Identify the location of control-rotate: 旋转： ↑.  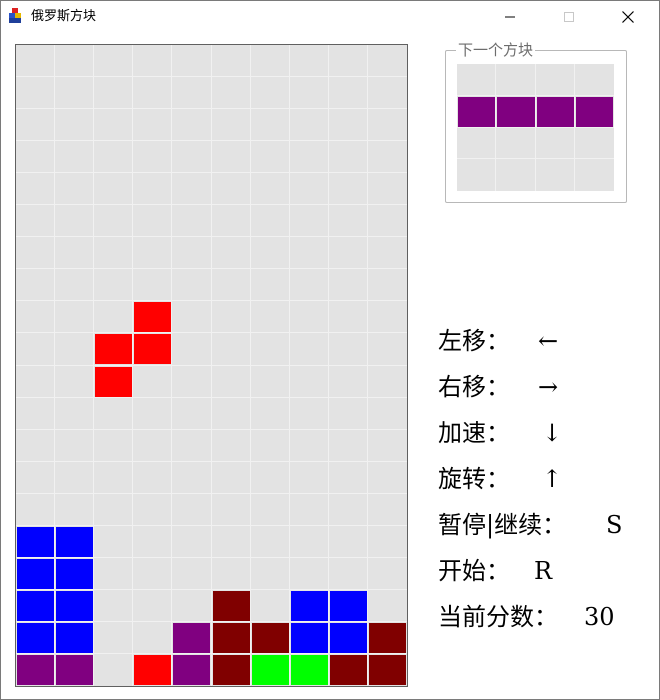
(500, 479).